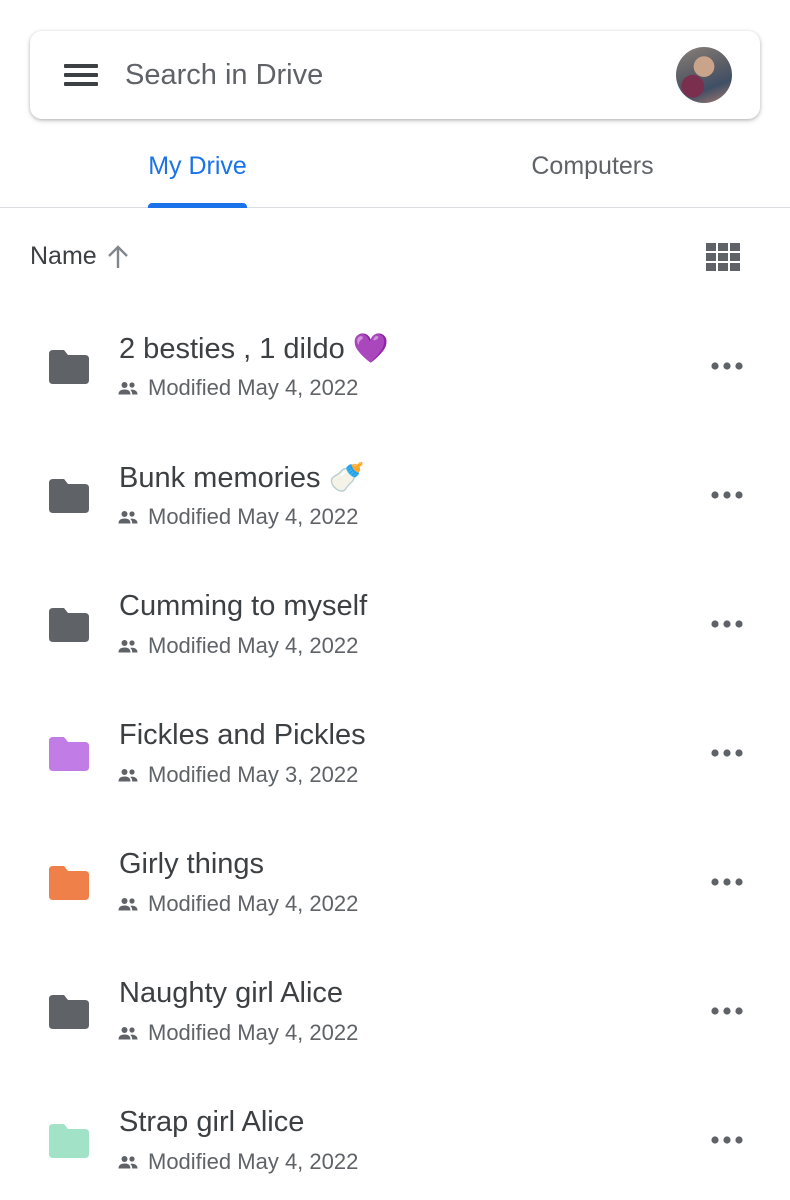 The height and width of the screenshot is (1200, 790). I want to click on active-tab-indicator, so click(197, 205).